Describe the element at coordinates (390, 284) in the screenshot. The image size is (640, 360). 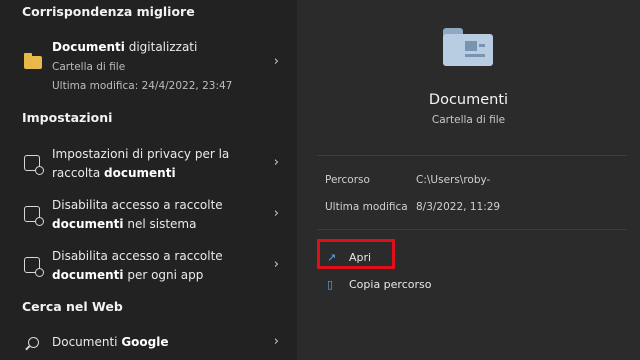
I see `copy-path-label: Copia percorso` at that location.